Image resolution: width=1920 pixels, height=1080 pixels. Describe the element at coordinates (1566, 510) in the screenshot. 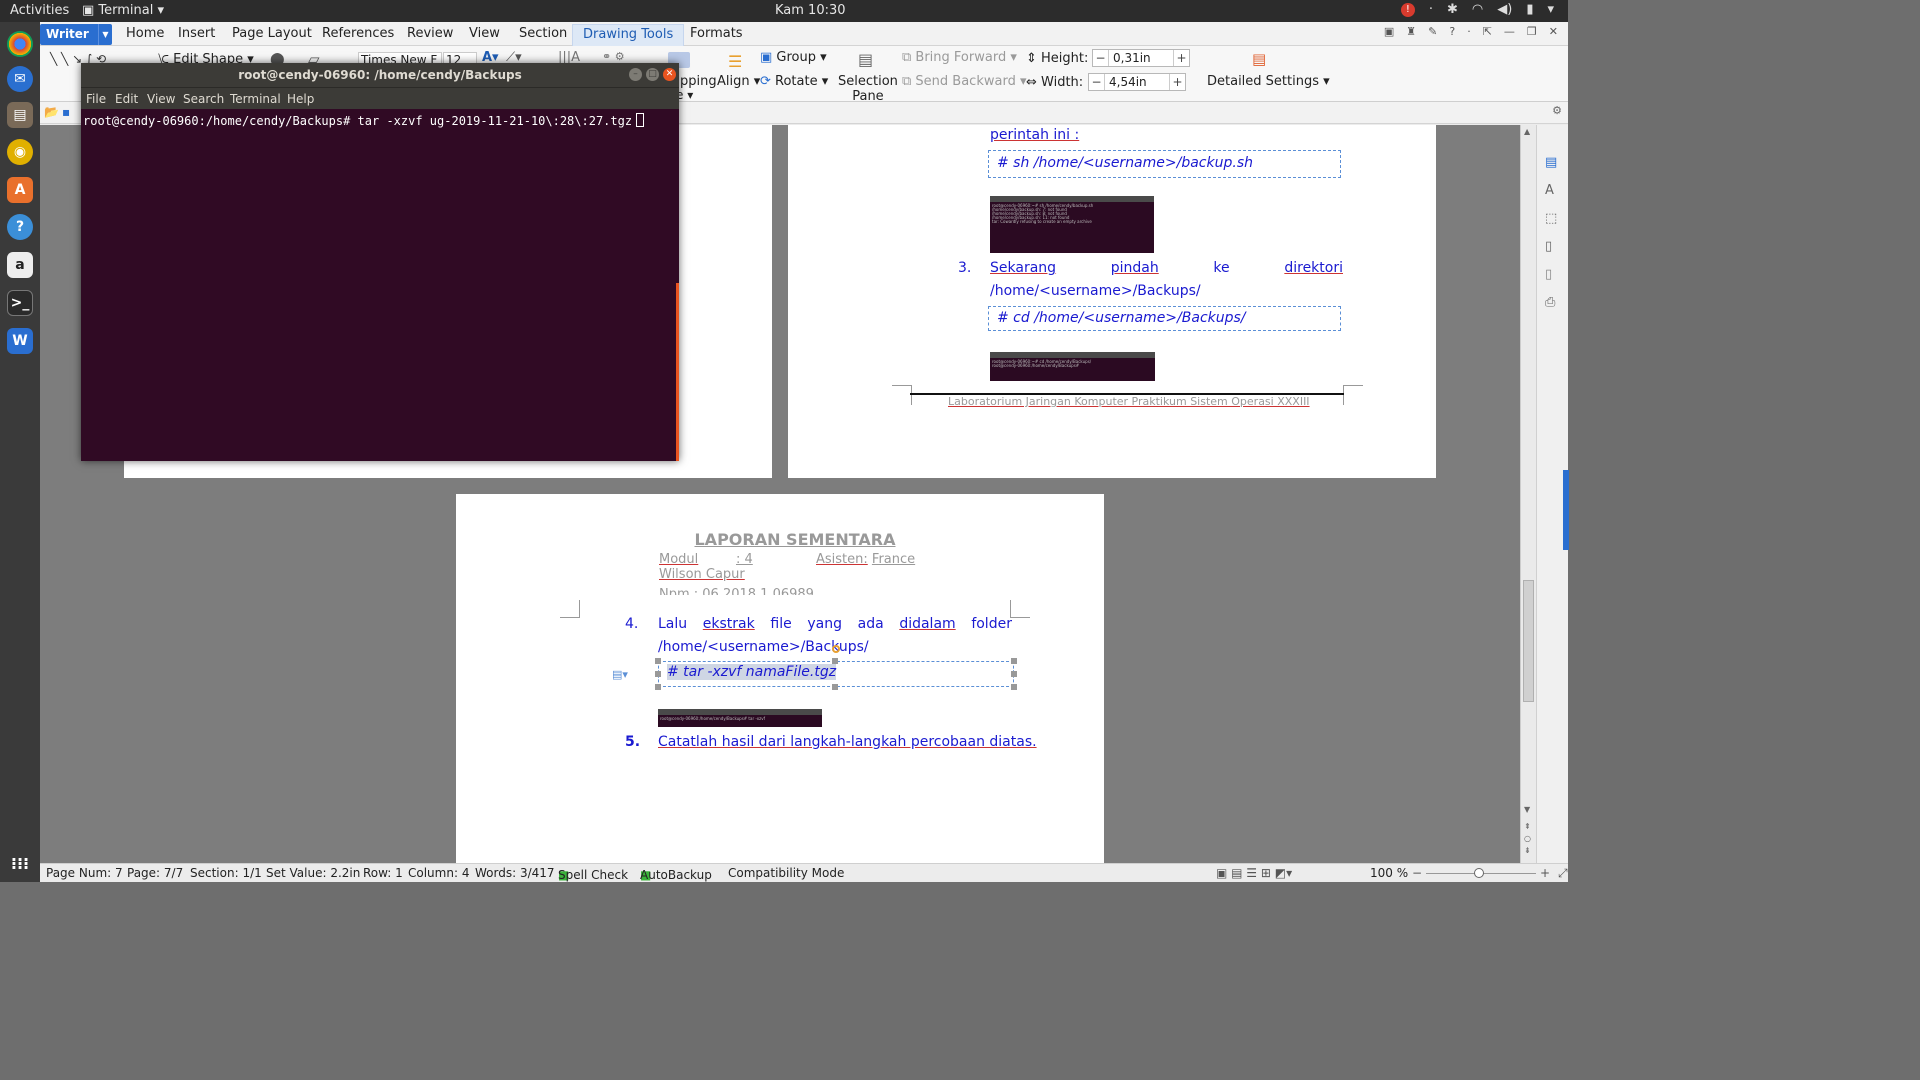

I see `side-tab-indicator` at that location.